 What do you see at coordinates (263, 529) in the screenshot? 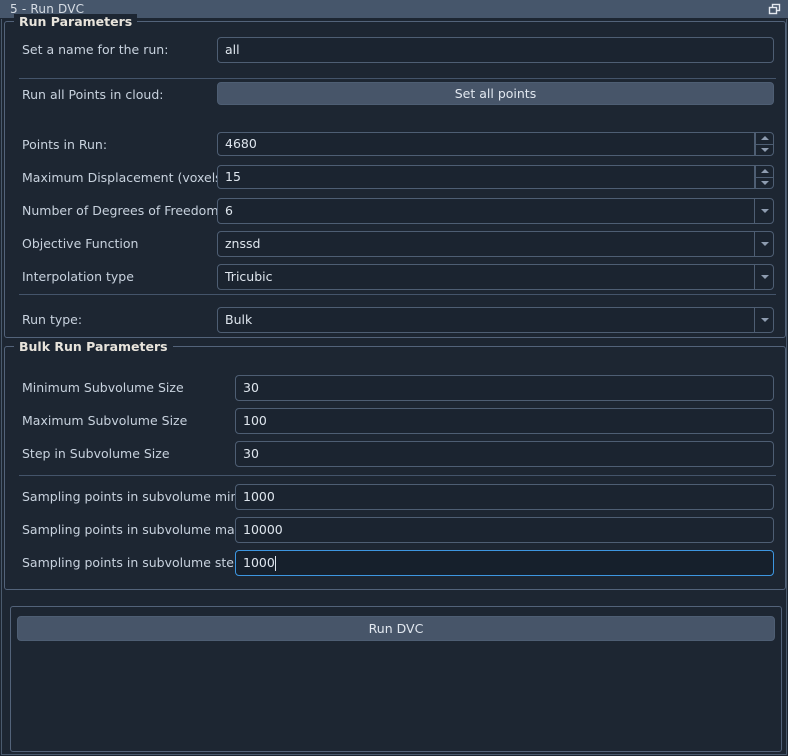
I see `sampling-points-max-value: 10000` at bounding box center [263, 529].